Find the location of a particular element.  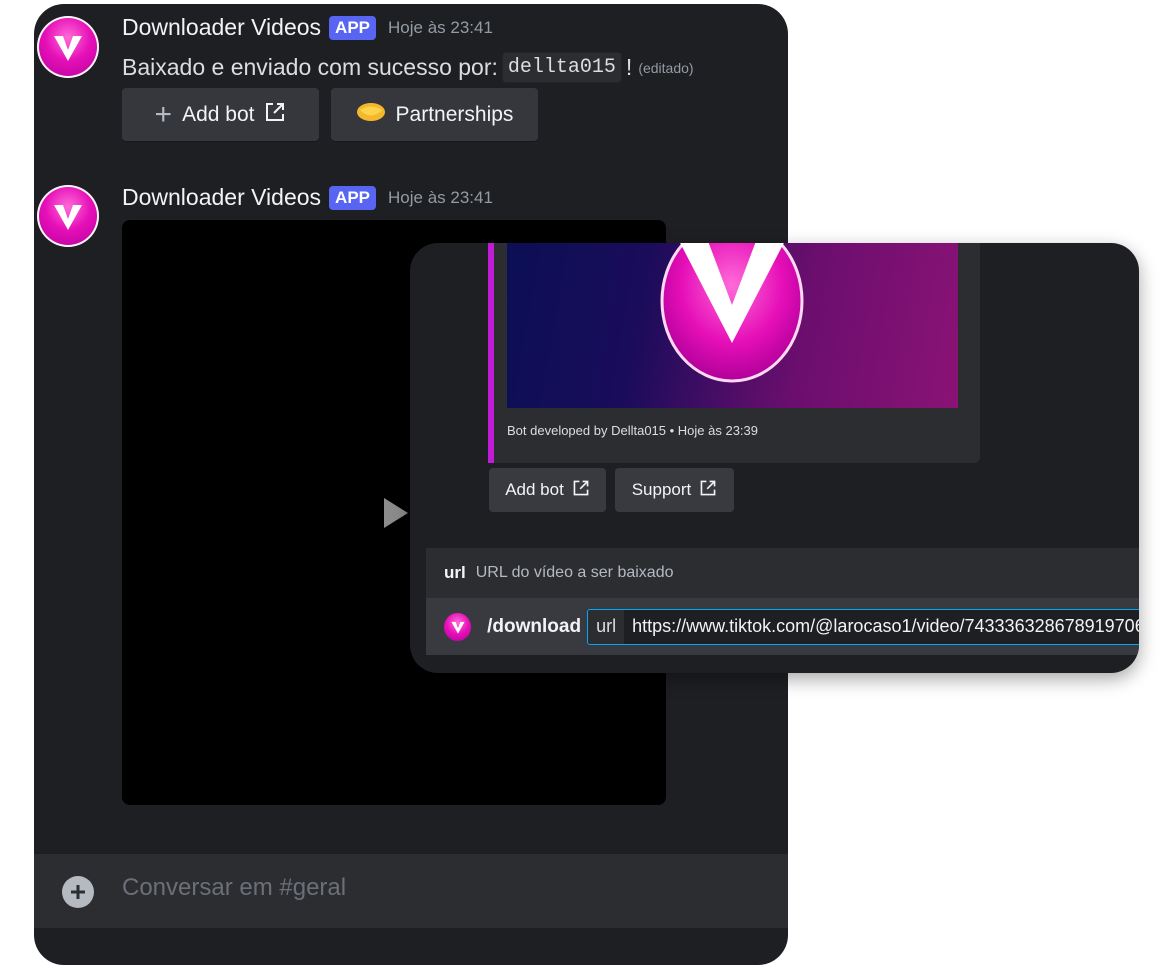

partnerships-label: Partnerships is located at coordinates (454, 114).